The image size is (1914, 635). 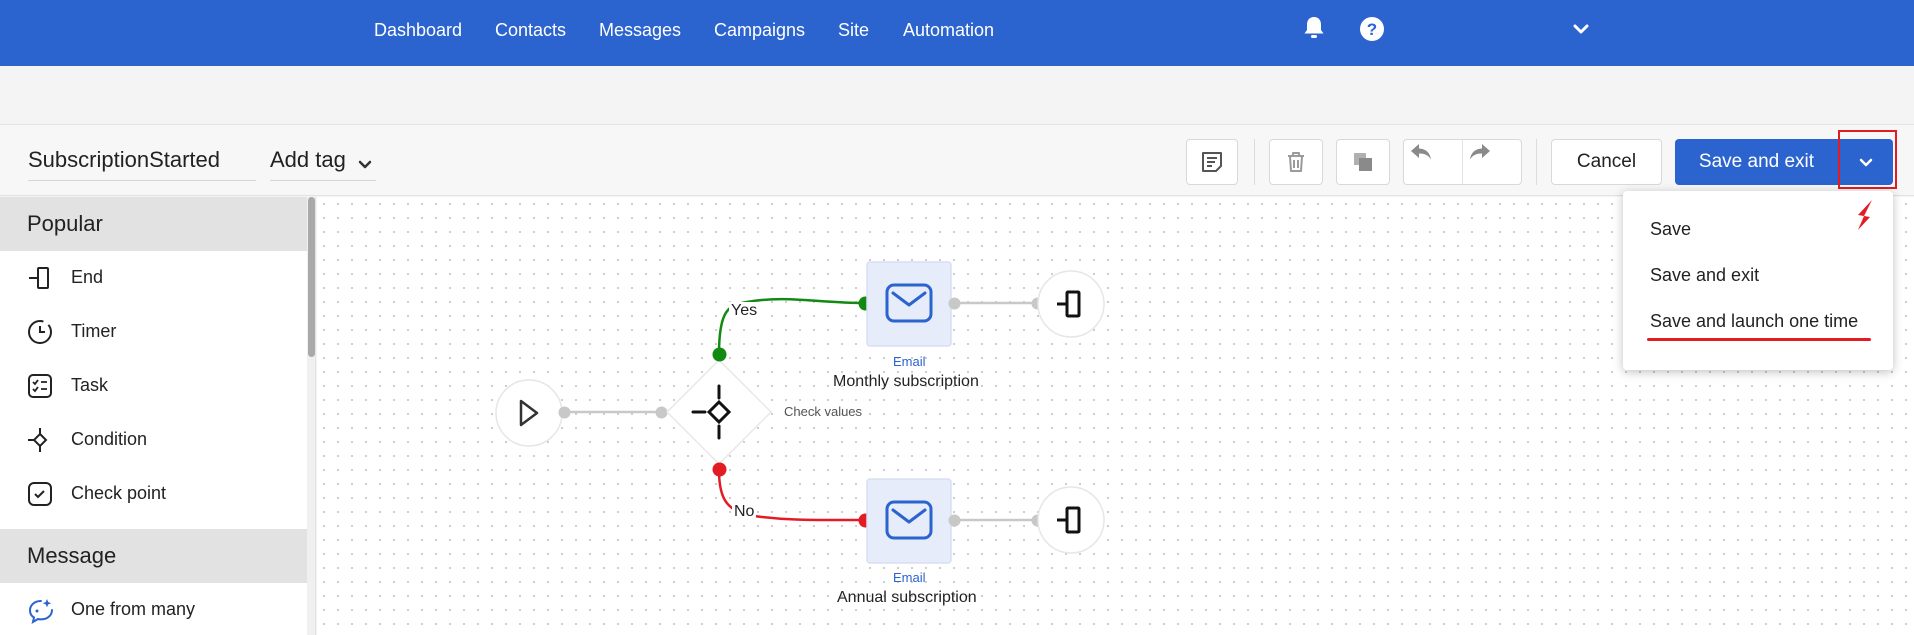 I want to click on email-name-caption: Annual subscription, so click(x=907, y=597).